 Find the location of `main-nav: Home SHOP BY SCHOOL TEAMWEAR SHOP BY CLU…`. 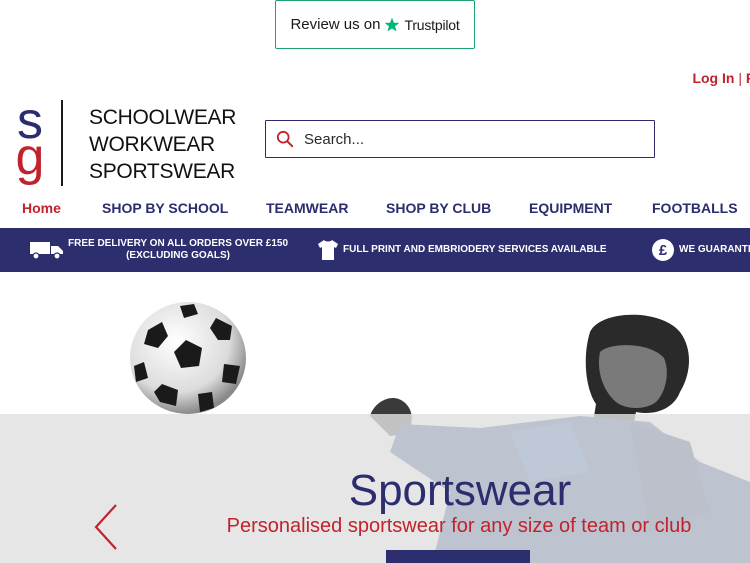

main-nav: Home SHOP BY SCHOOL TEAMWEAR SHOP BY CLU… is located at coordinates (375, 210).